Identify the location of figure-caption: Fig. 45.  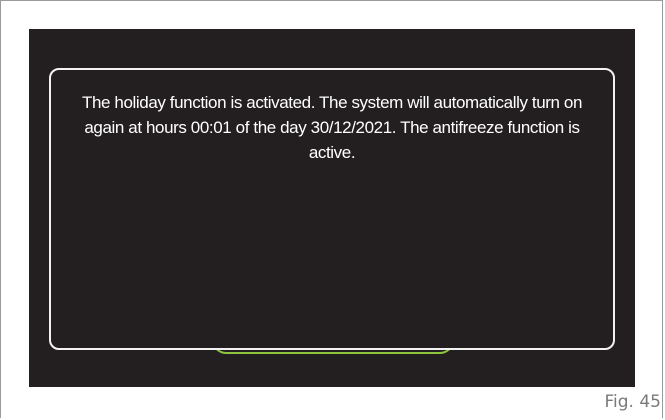
(633, 402).